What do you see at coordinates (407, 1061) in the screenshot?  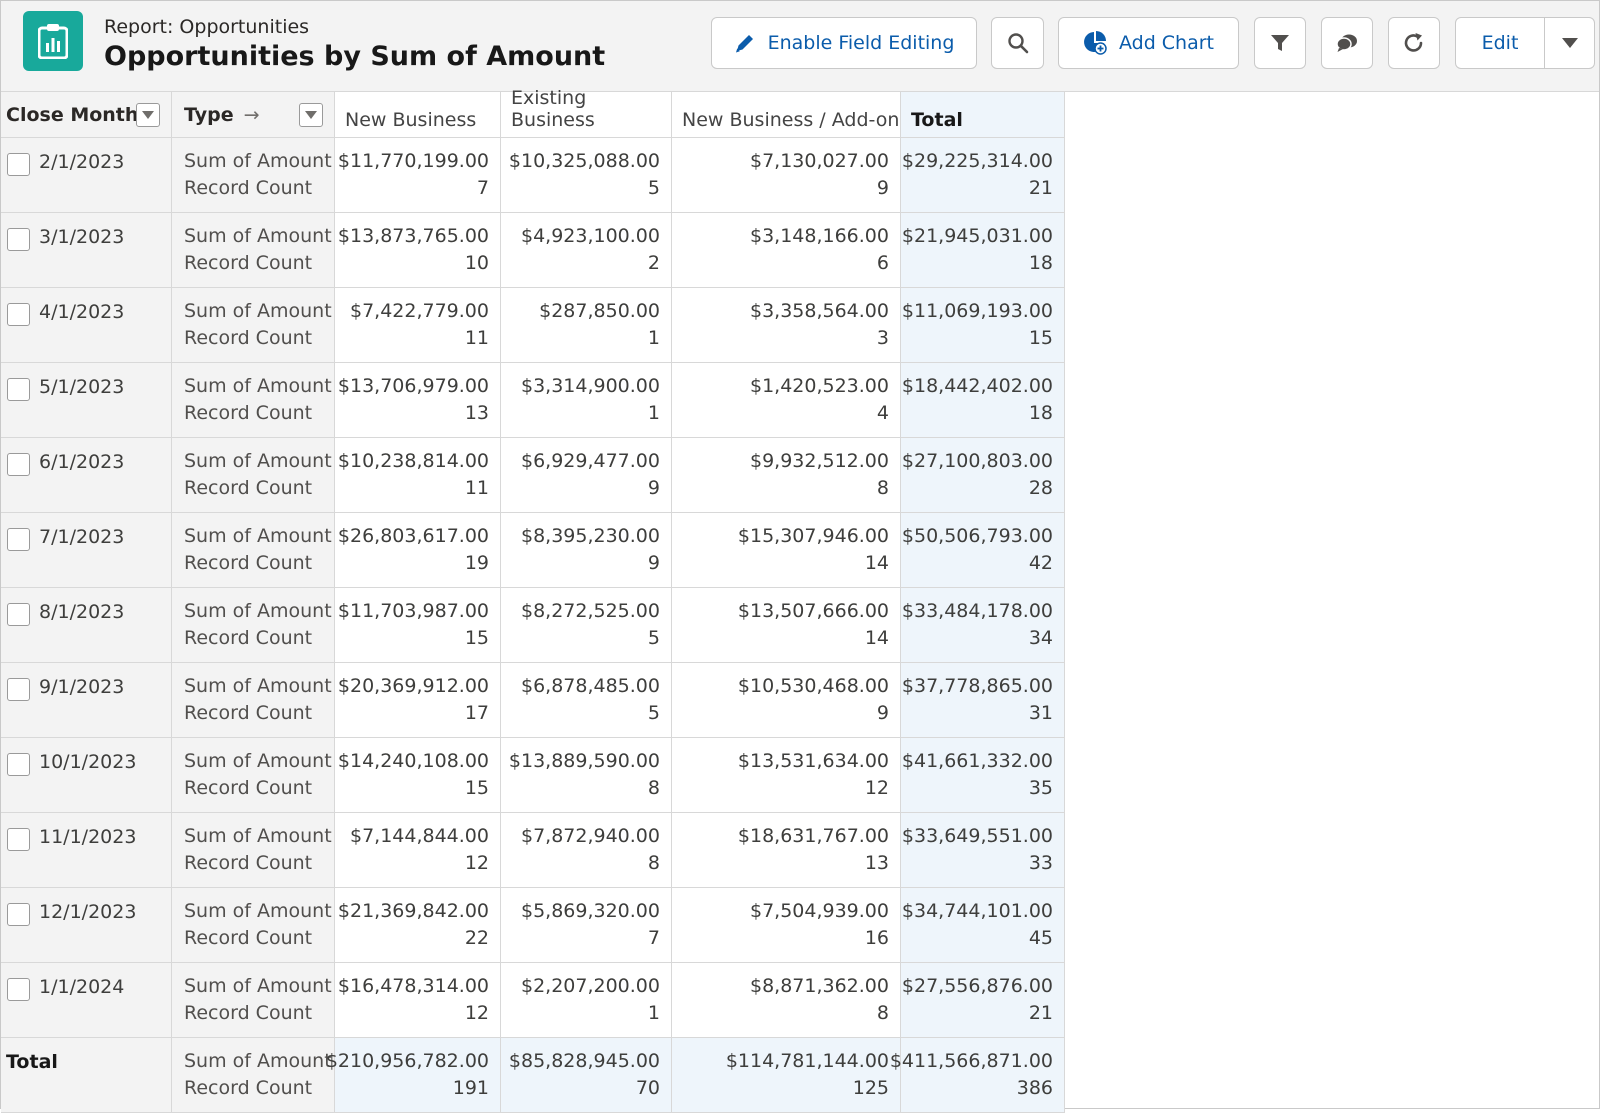 I see `new-business-amount: $210,956,782.00` at bounding box center [407, 1061].